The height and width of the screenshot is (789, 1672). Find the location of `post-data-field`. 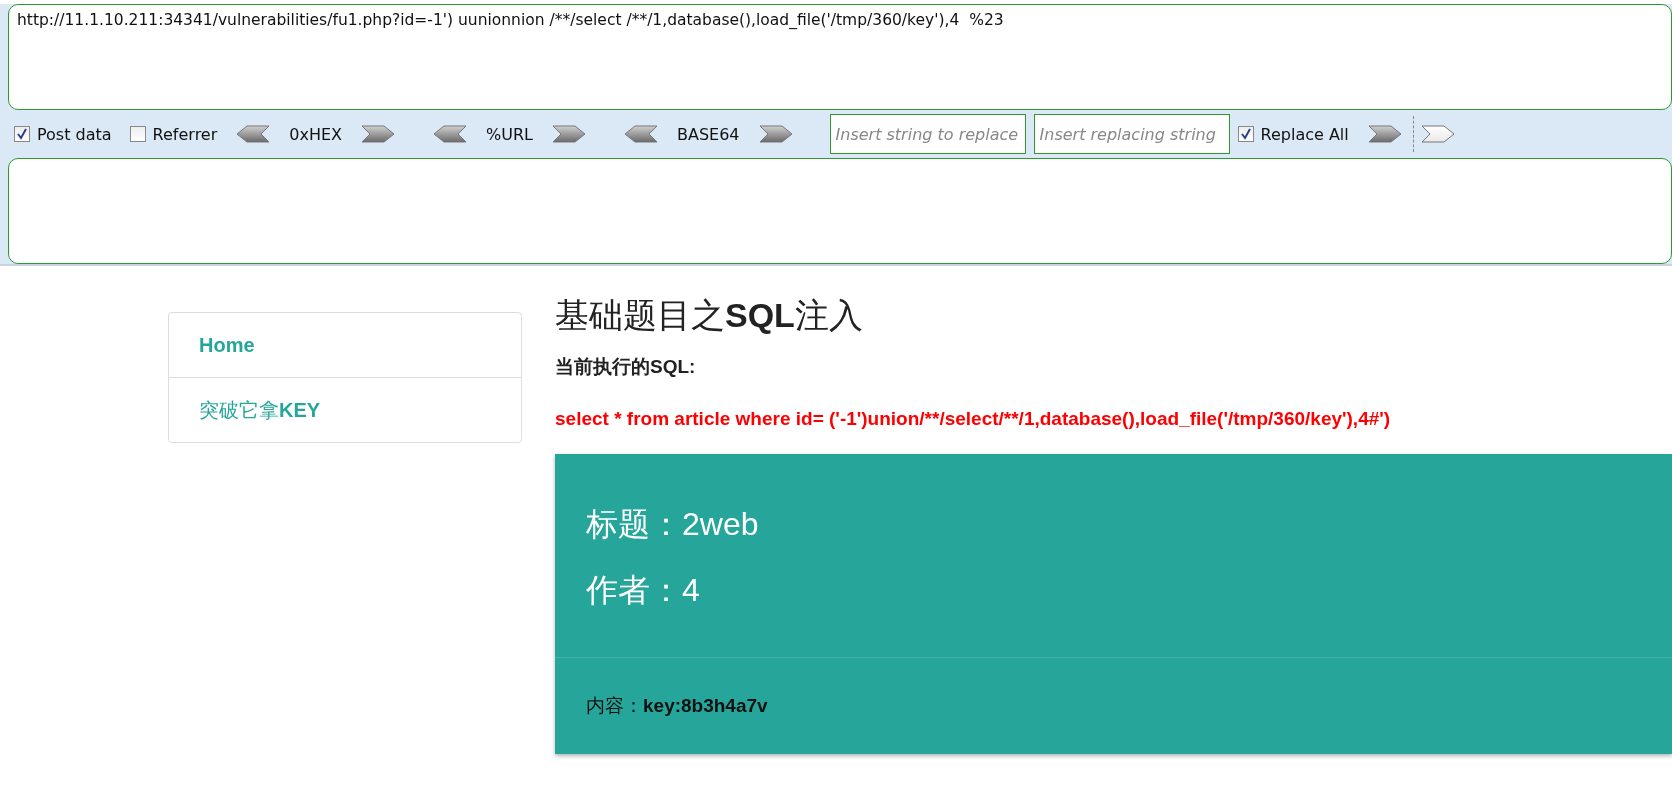

post-data-field is located at coordinates (840, 211).